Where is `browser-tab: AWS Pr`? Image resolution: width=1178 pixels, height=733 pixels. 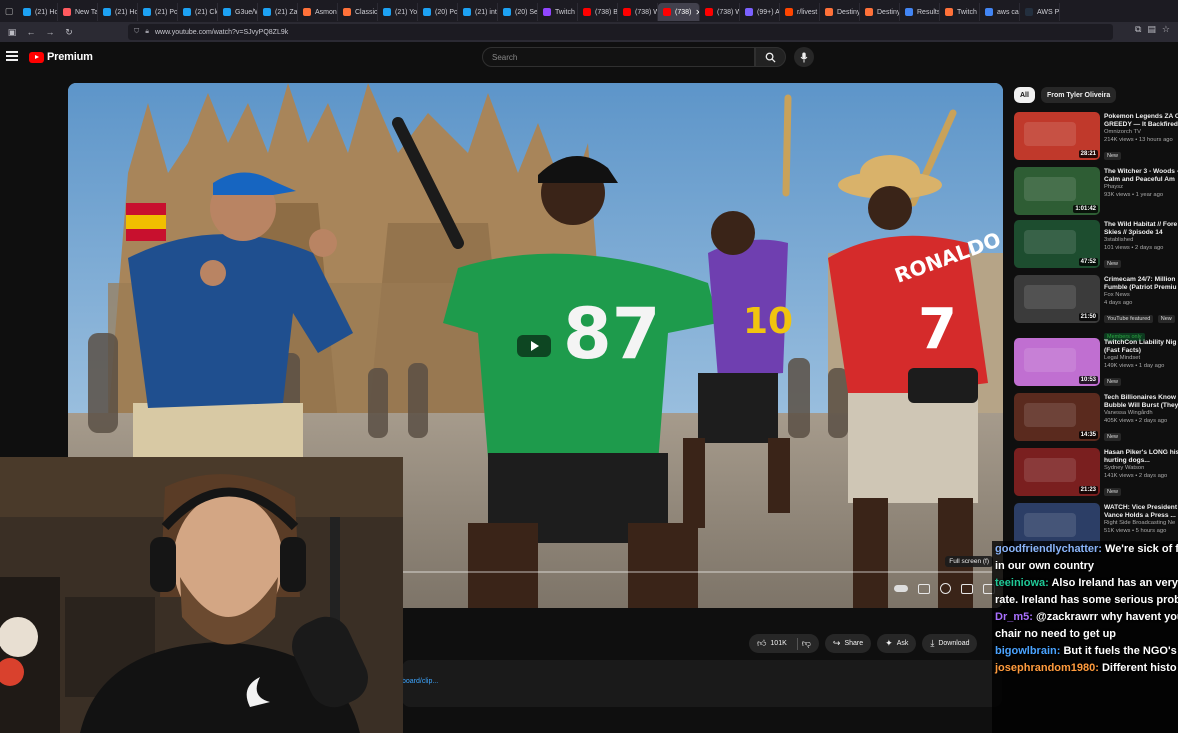 browser-tab: AWS Pr is located at coordinates (1040, 12).